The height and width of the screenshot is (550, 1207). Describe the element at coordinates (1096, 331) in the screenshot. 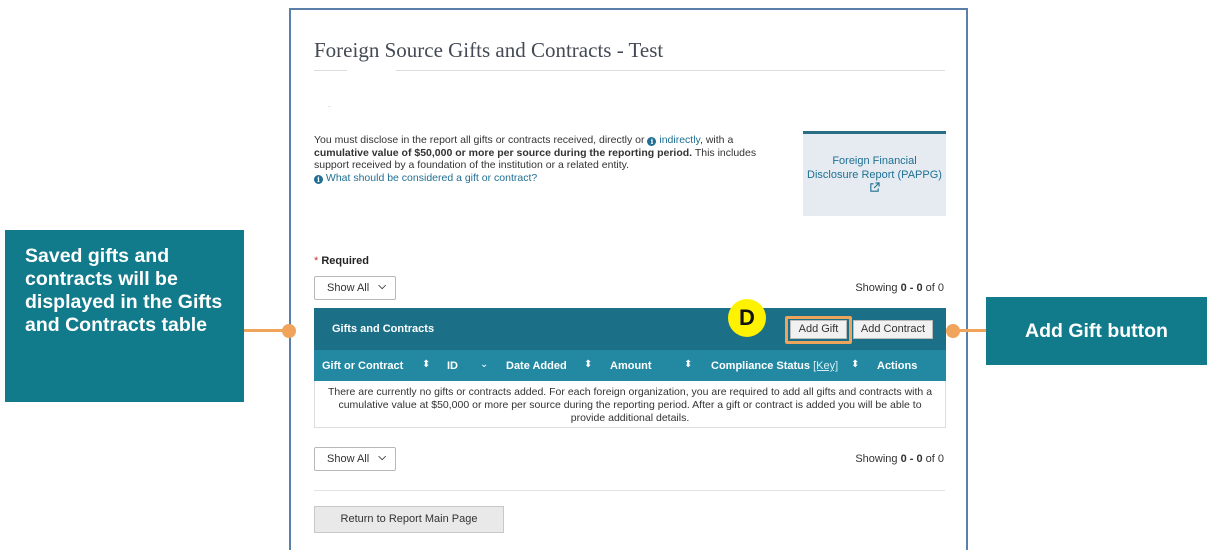

I see `callout-add-gift: Add Gift button` at that location.